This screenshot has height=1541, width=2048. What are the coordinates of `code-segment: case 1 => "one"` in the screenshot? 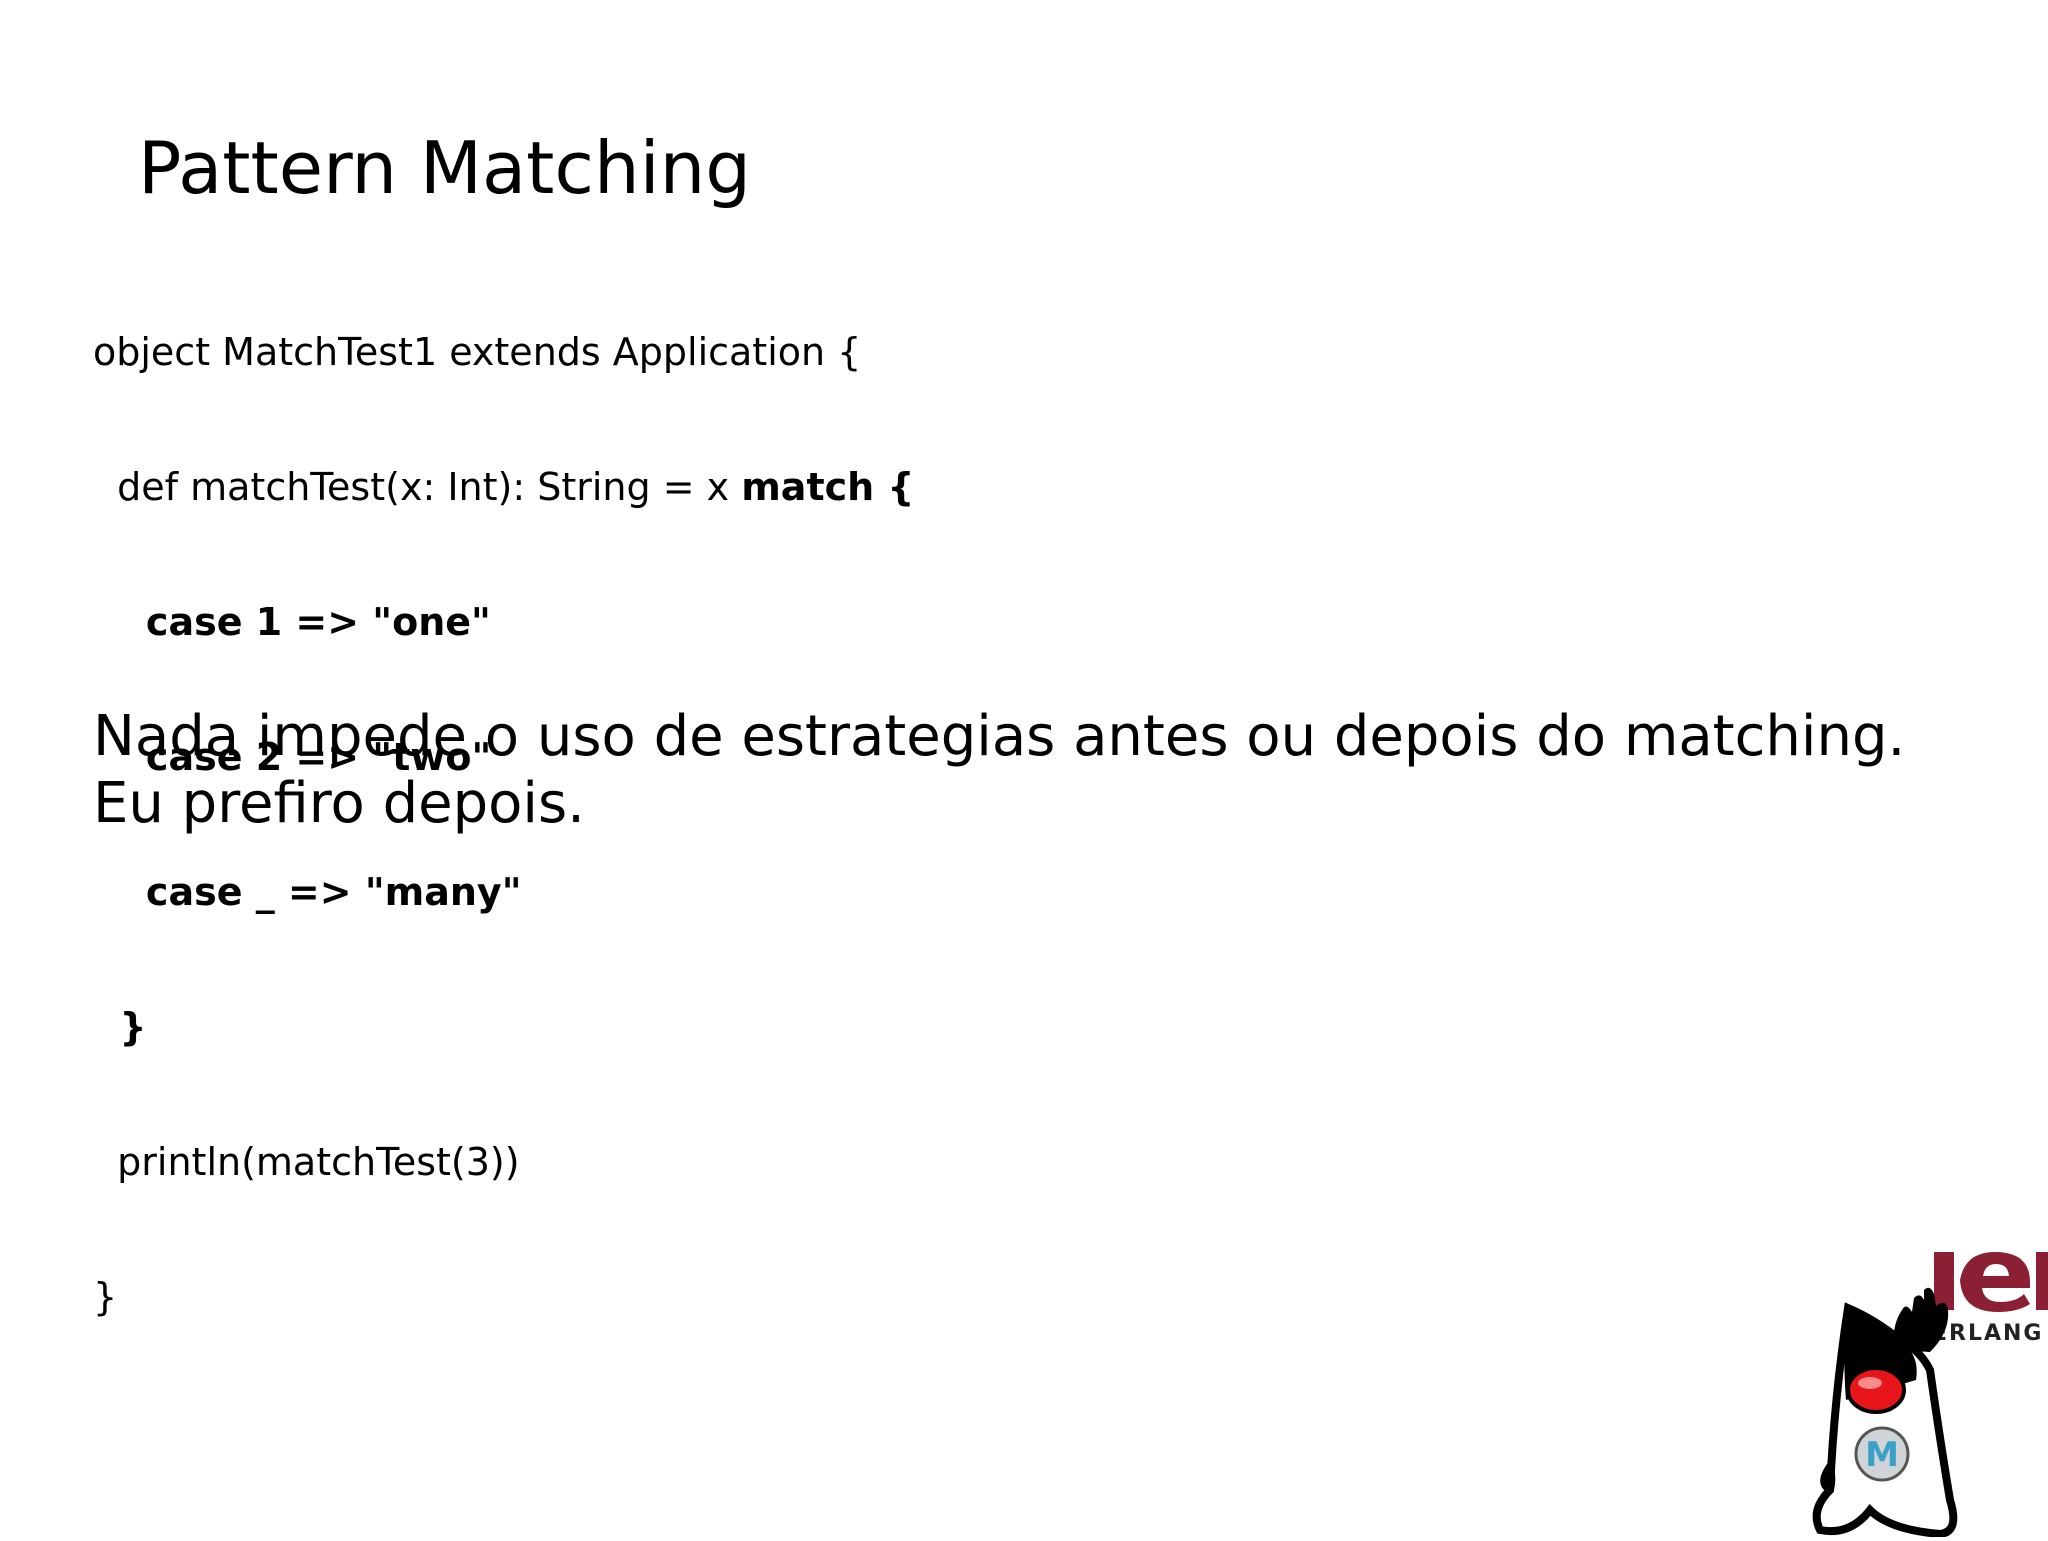 It's located at (292, 622).